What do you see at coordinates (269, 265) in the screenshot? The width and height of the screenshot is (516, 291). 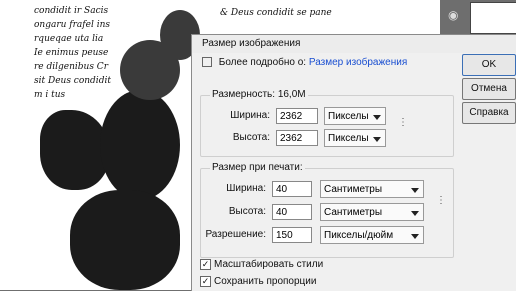 I see `scale-styles-label: Масштабировать стили` at bounding box center [269, 265].